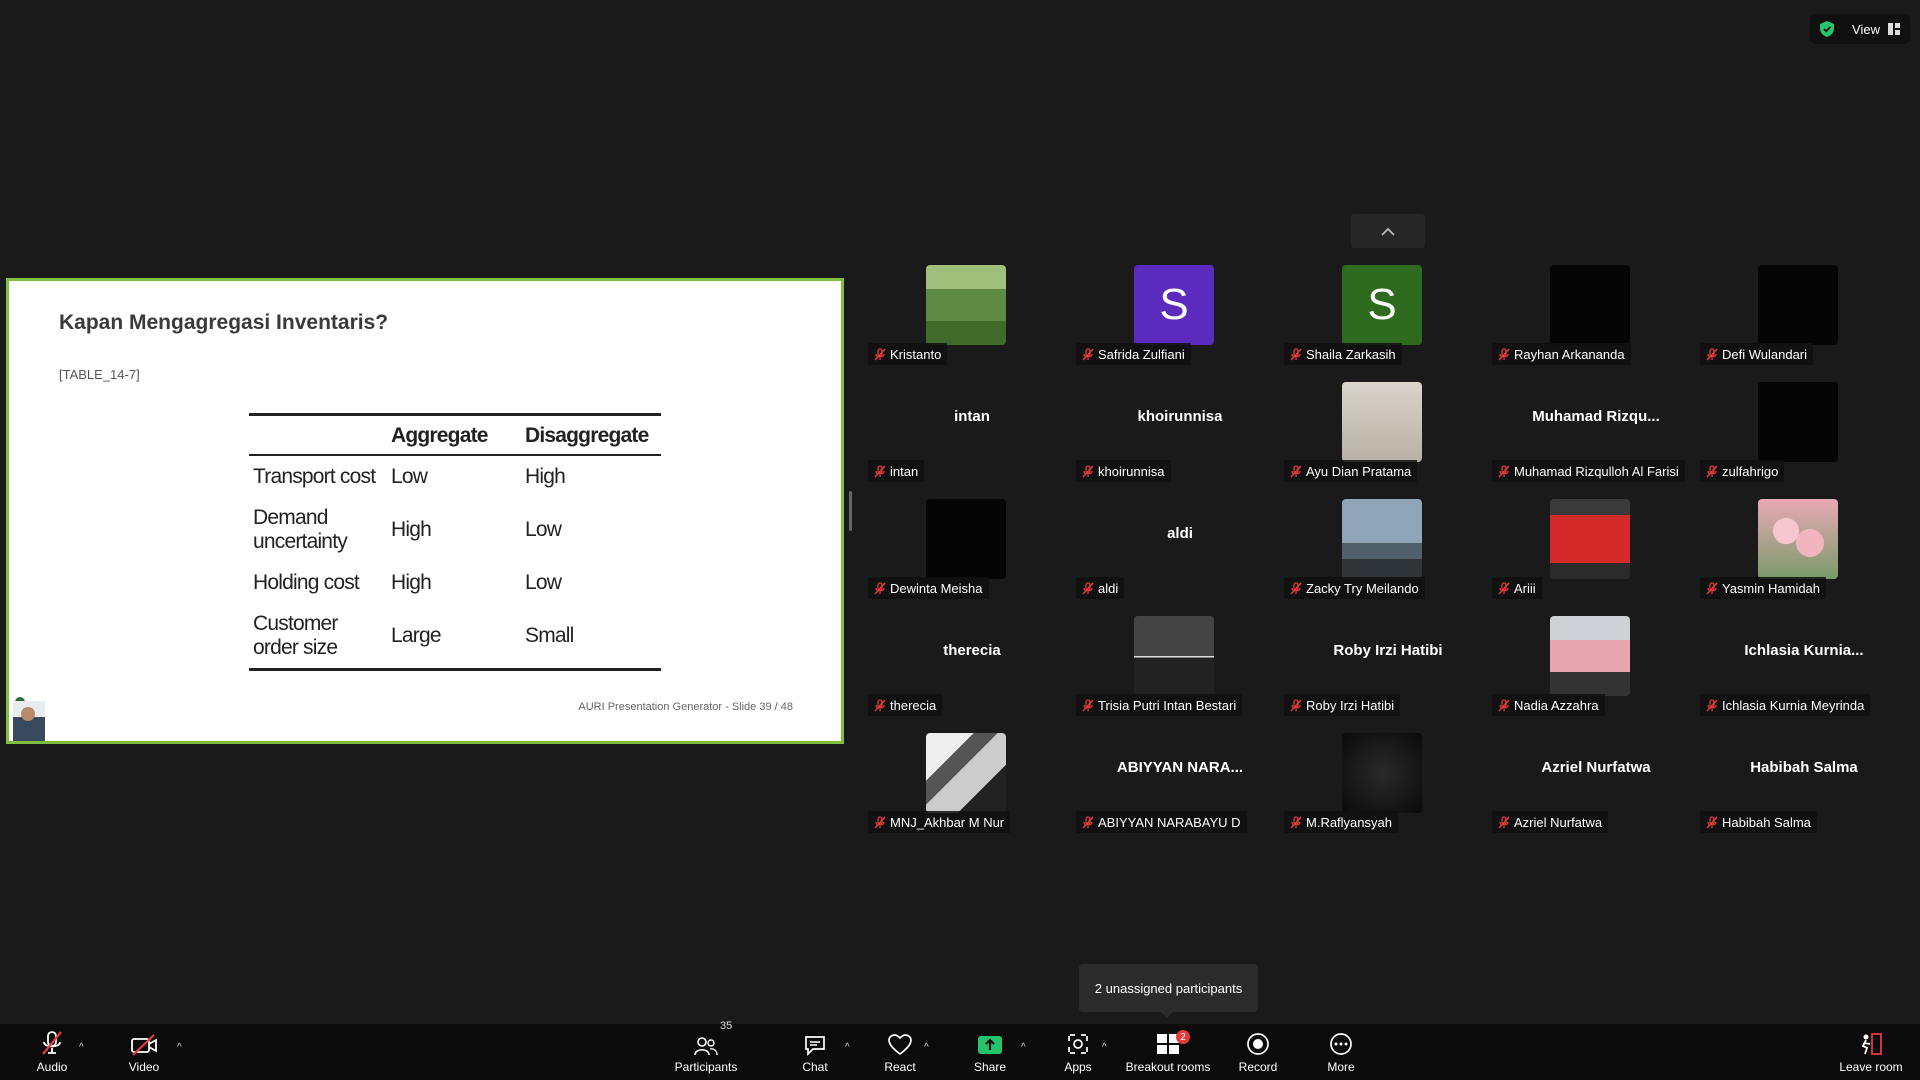 The height and width of the screenshot is (1080, 1920). Describe the element at coordinates (1168, 1052) in the screenshot. I see `breakout-rooms-button: 2 Breakout rooms` at that location.